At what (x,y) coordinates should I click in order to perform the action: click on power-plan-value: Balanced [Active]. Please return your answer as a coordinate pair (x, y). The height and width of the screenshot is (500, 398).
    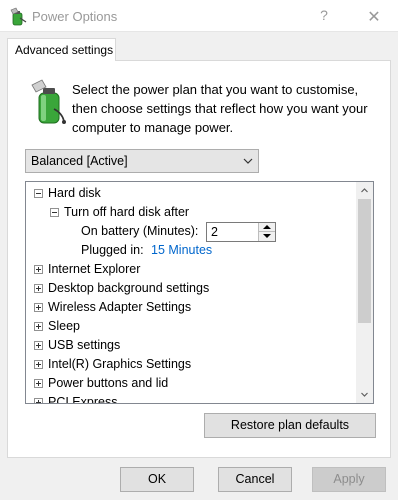
    Looking at the image, I should click on (79, 161).